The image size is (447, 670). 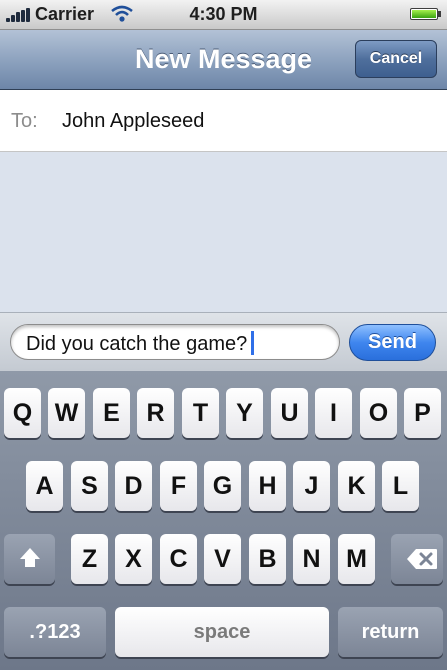 I want to click on space-key: space, so click(x=222, y=632).